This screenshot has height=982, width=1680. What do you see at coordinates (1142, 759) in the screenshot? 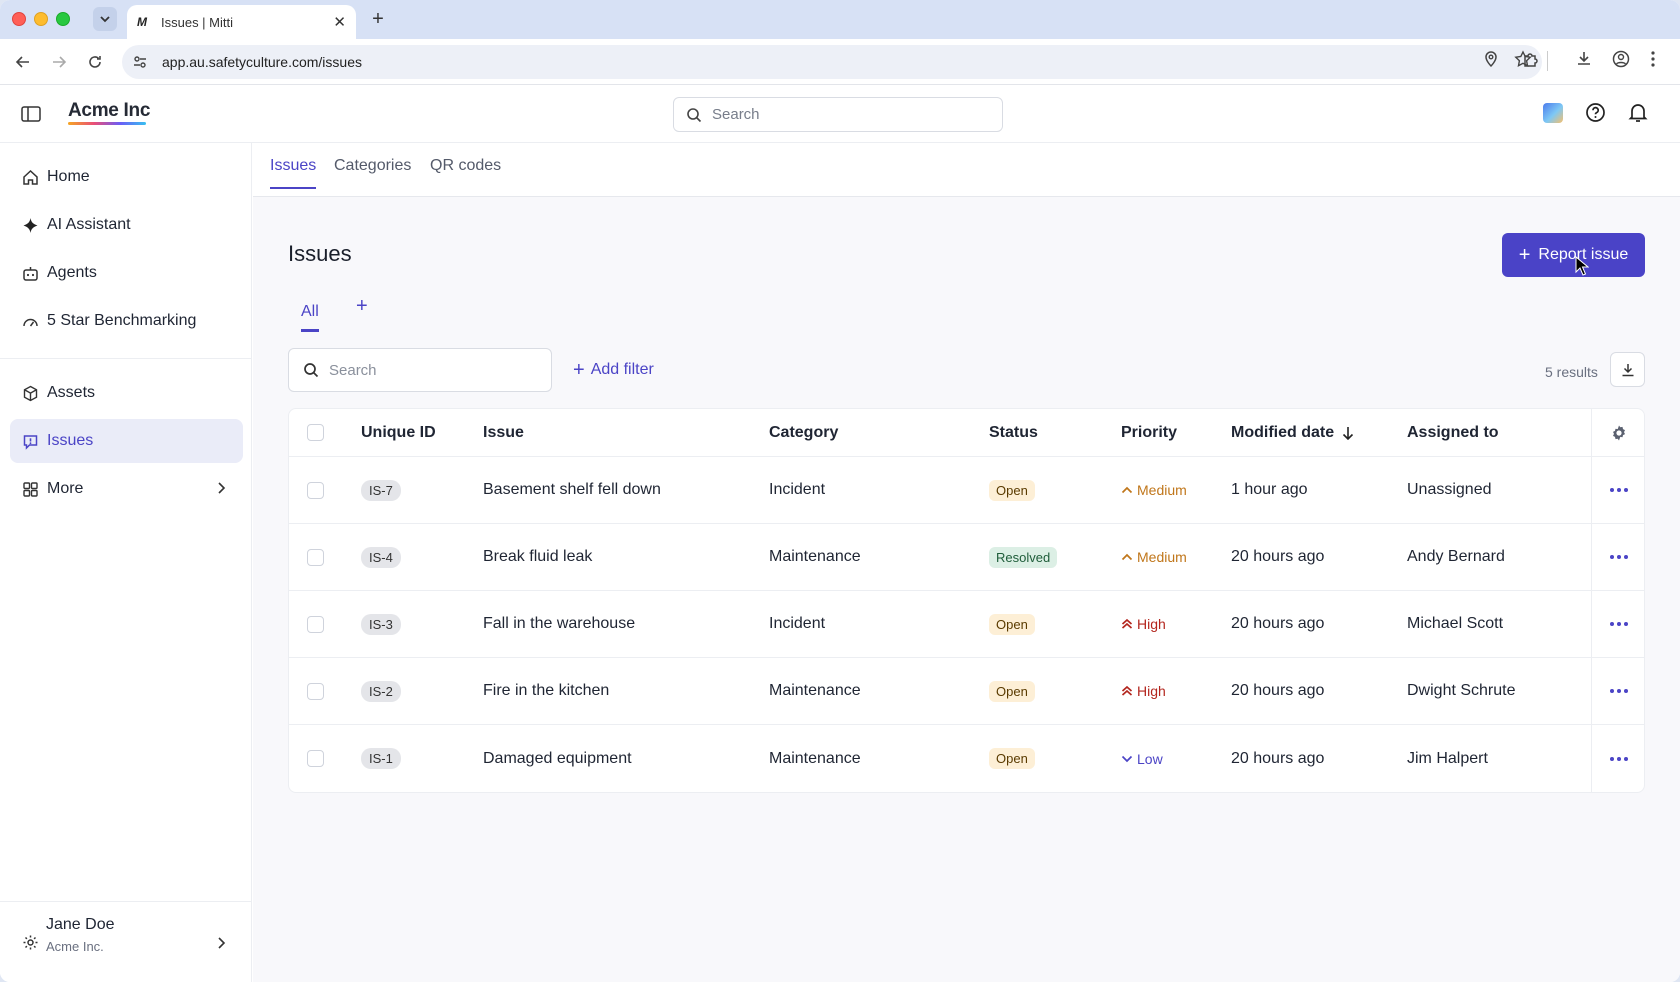
I see `priority-indicator: Low` at bounding box center [1142, 759].